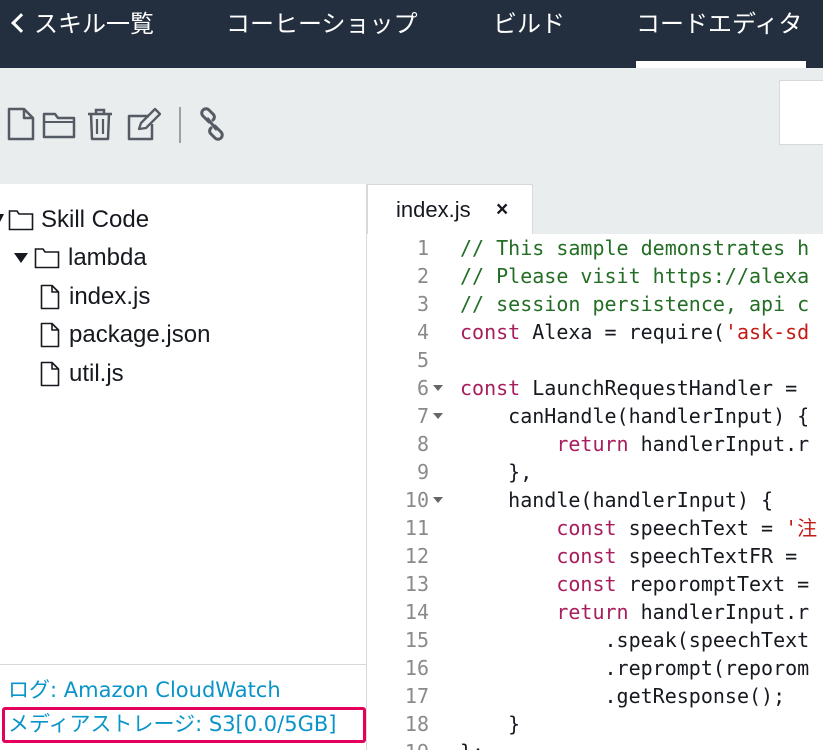  What do you see at coordinates (422, 276) in the screenshot?
I see `line-number: 2` at bounding box center [422, 276].